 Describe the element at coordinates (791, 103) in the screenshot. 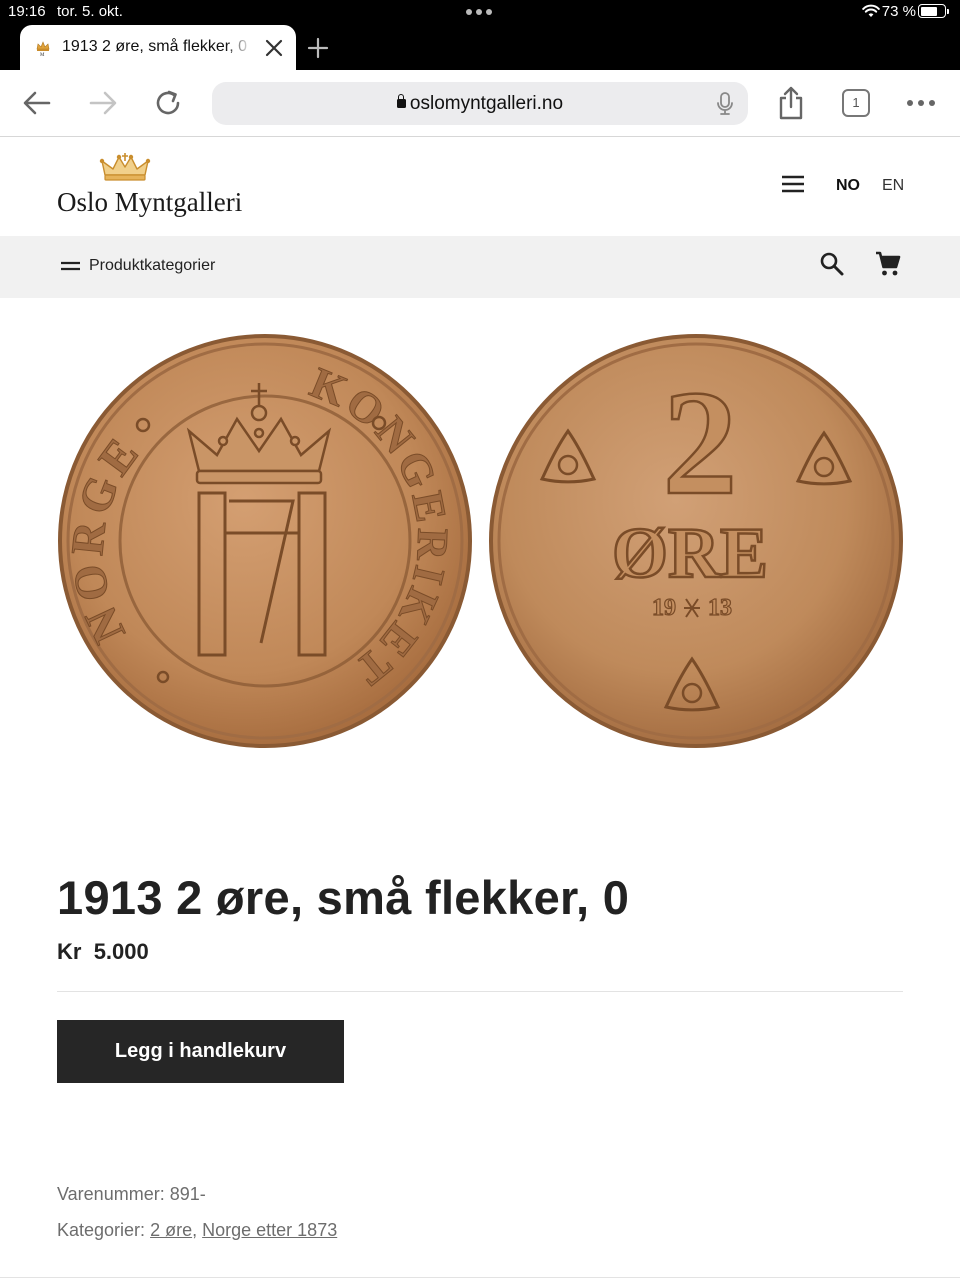

I see `share-icon` at that location.